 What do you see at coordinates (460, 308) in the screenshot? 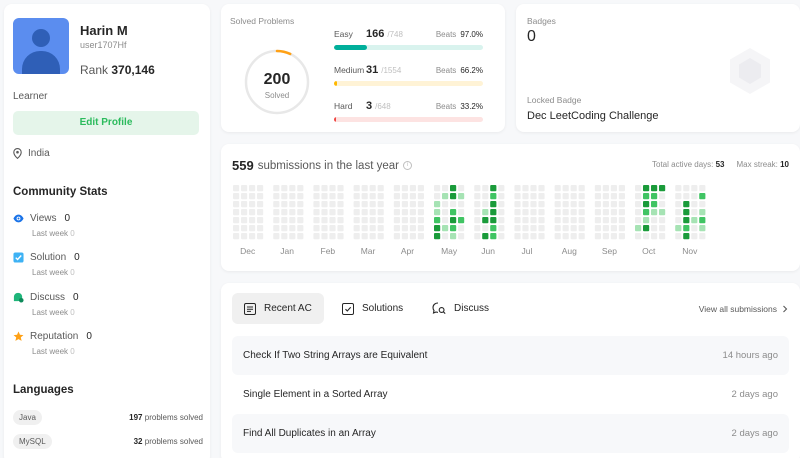
I see `tab-discuss: Discuss` at bounding box center [460, 308].